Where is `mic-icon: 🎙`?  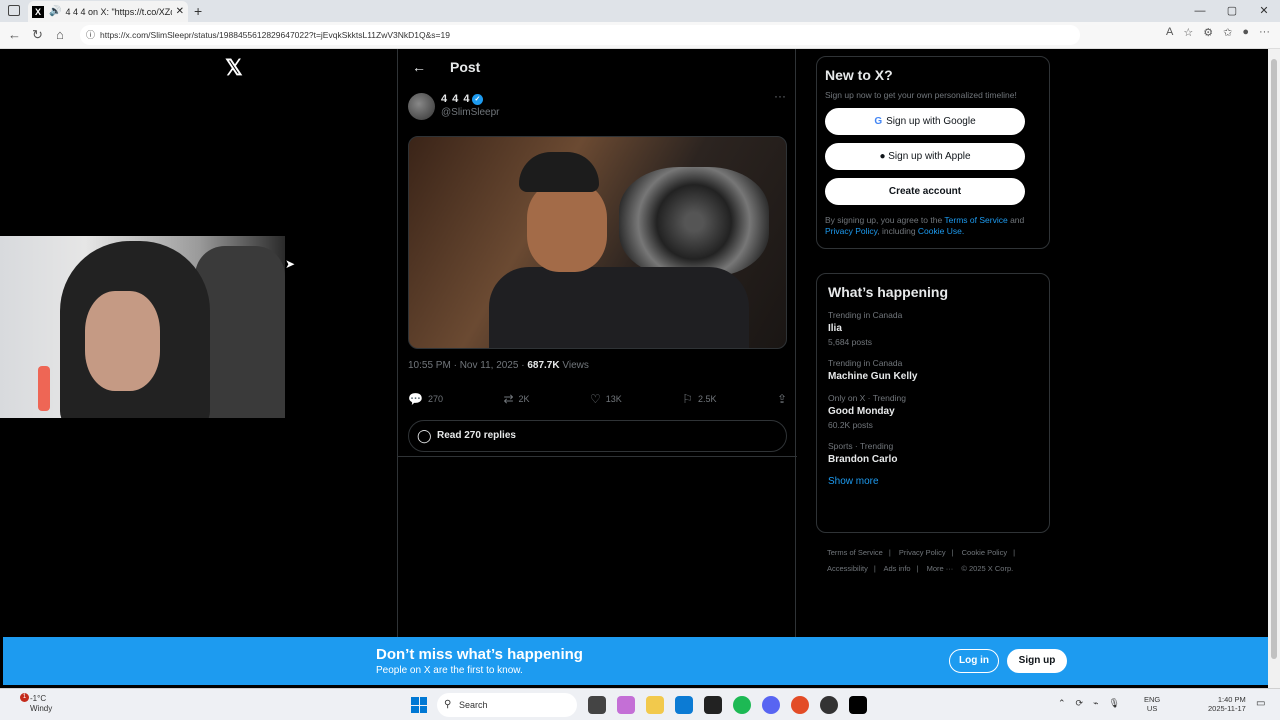 mic-icon: 🎙 is located at coordinates (1114, 703).